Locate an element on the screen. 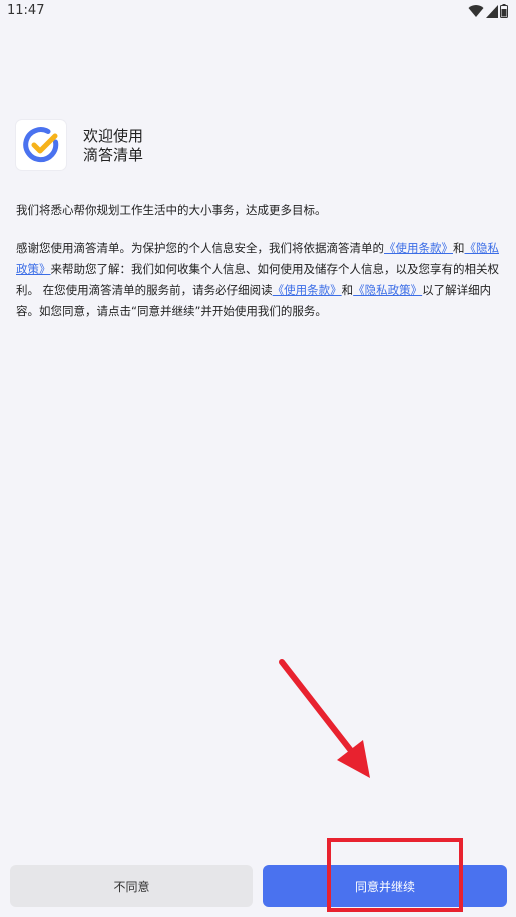 This screenshot has width=516, height=917. disagree-button: 不同意 is located at coordinates (131, 886).